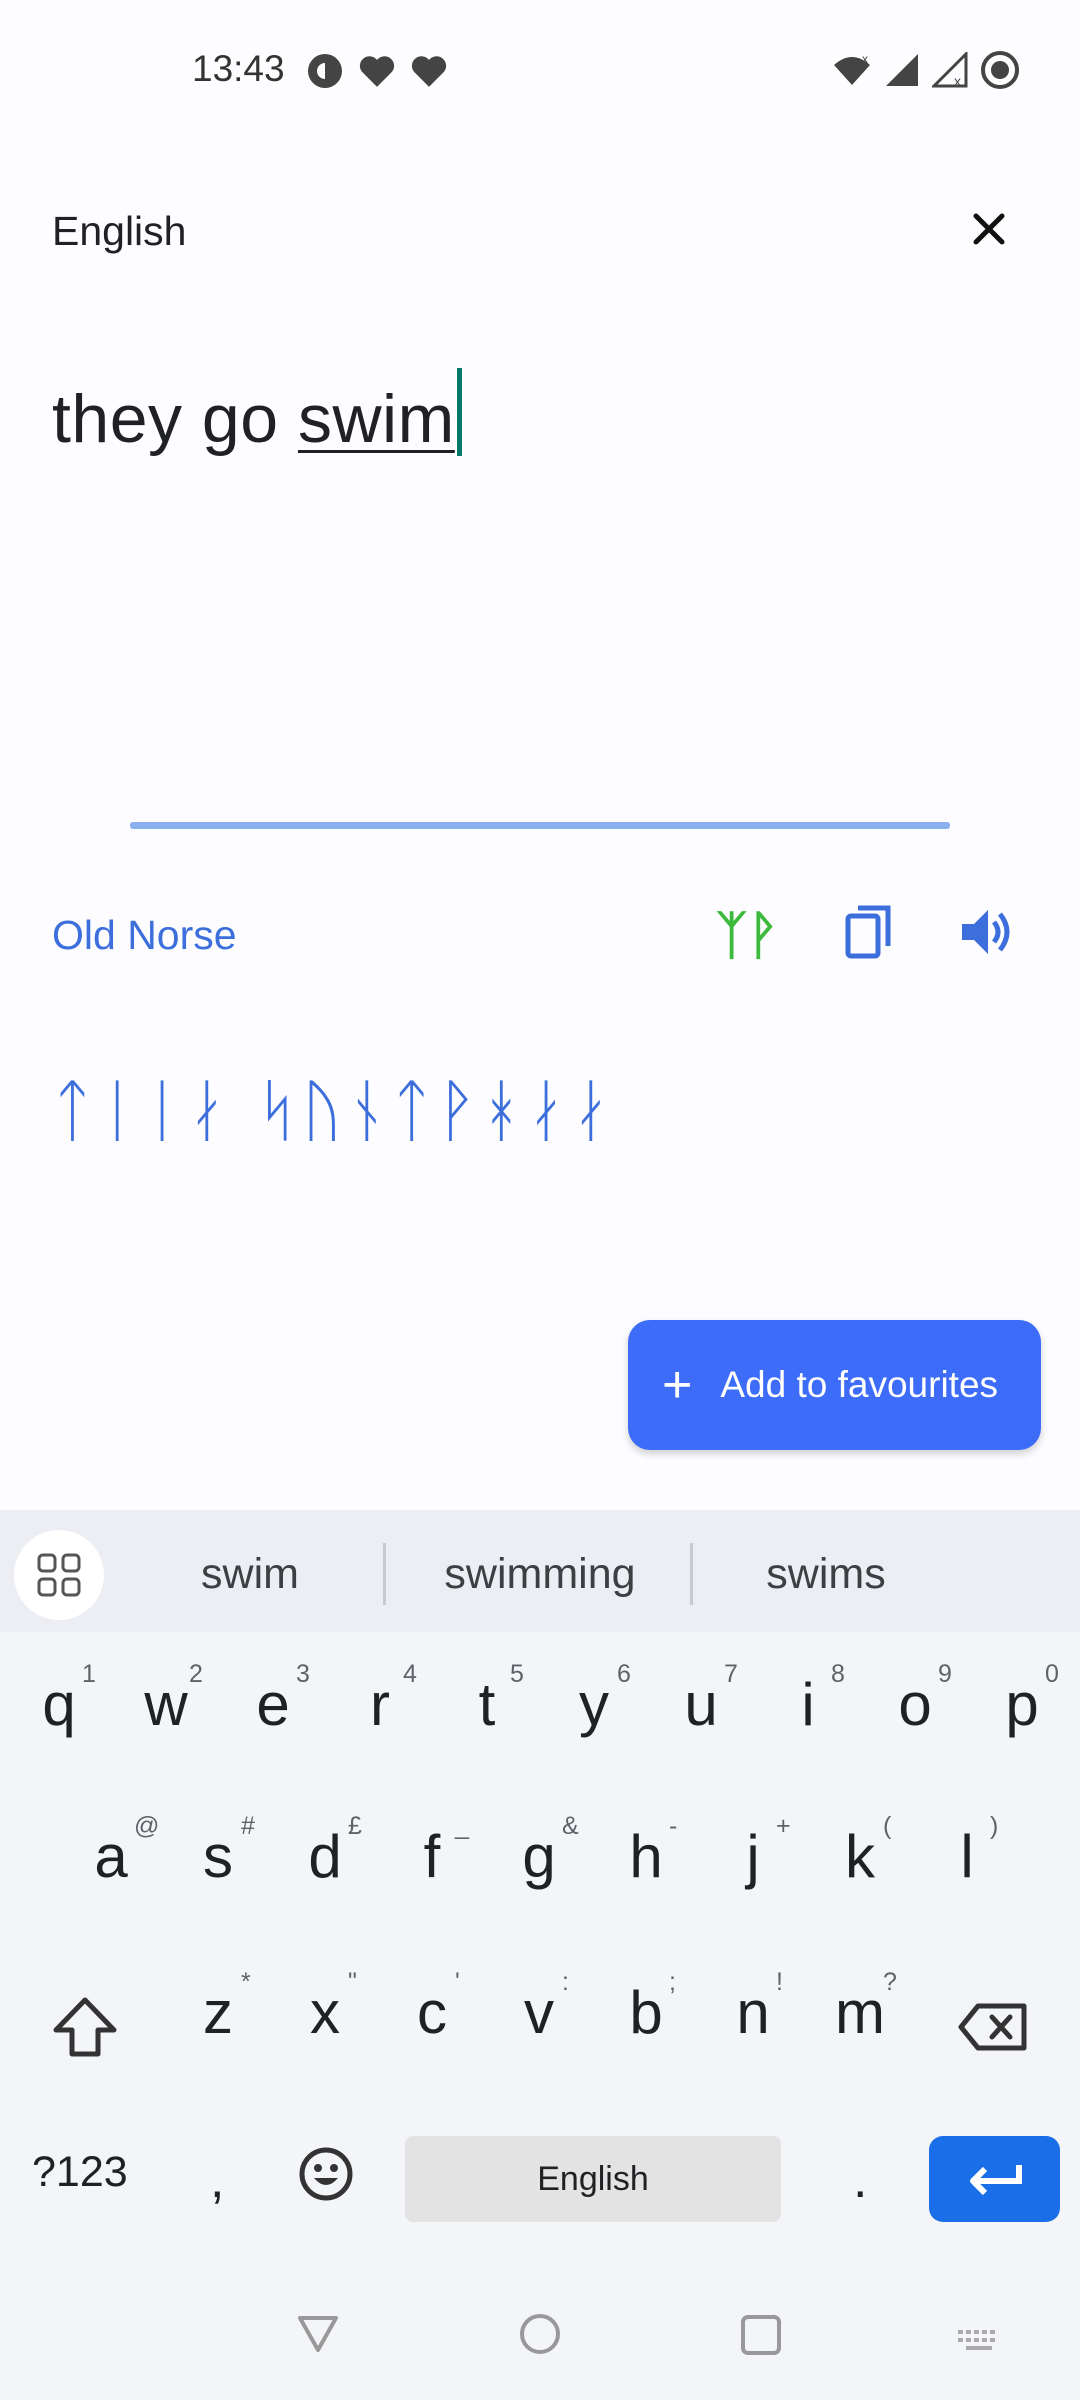  What do you see at coordinates (902, 72) in the screenshot?
I see `signal-icon` at bounding box center [902, 72].